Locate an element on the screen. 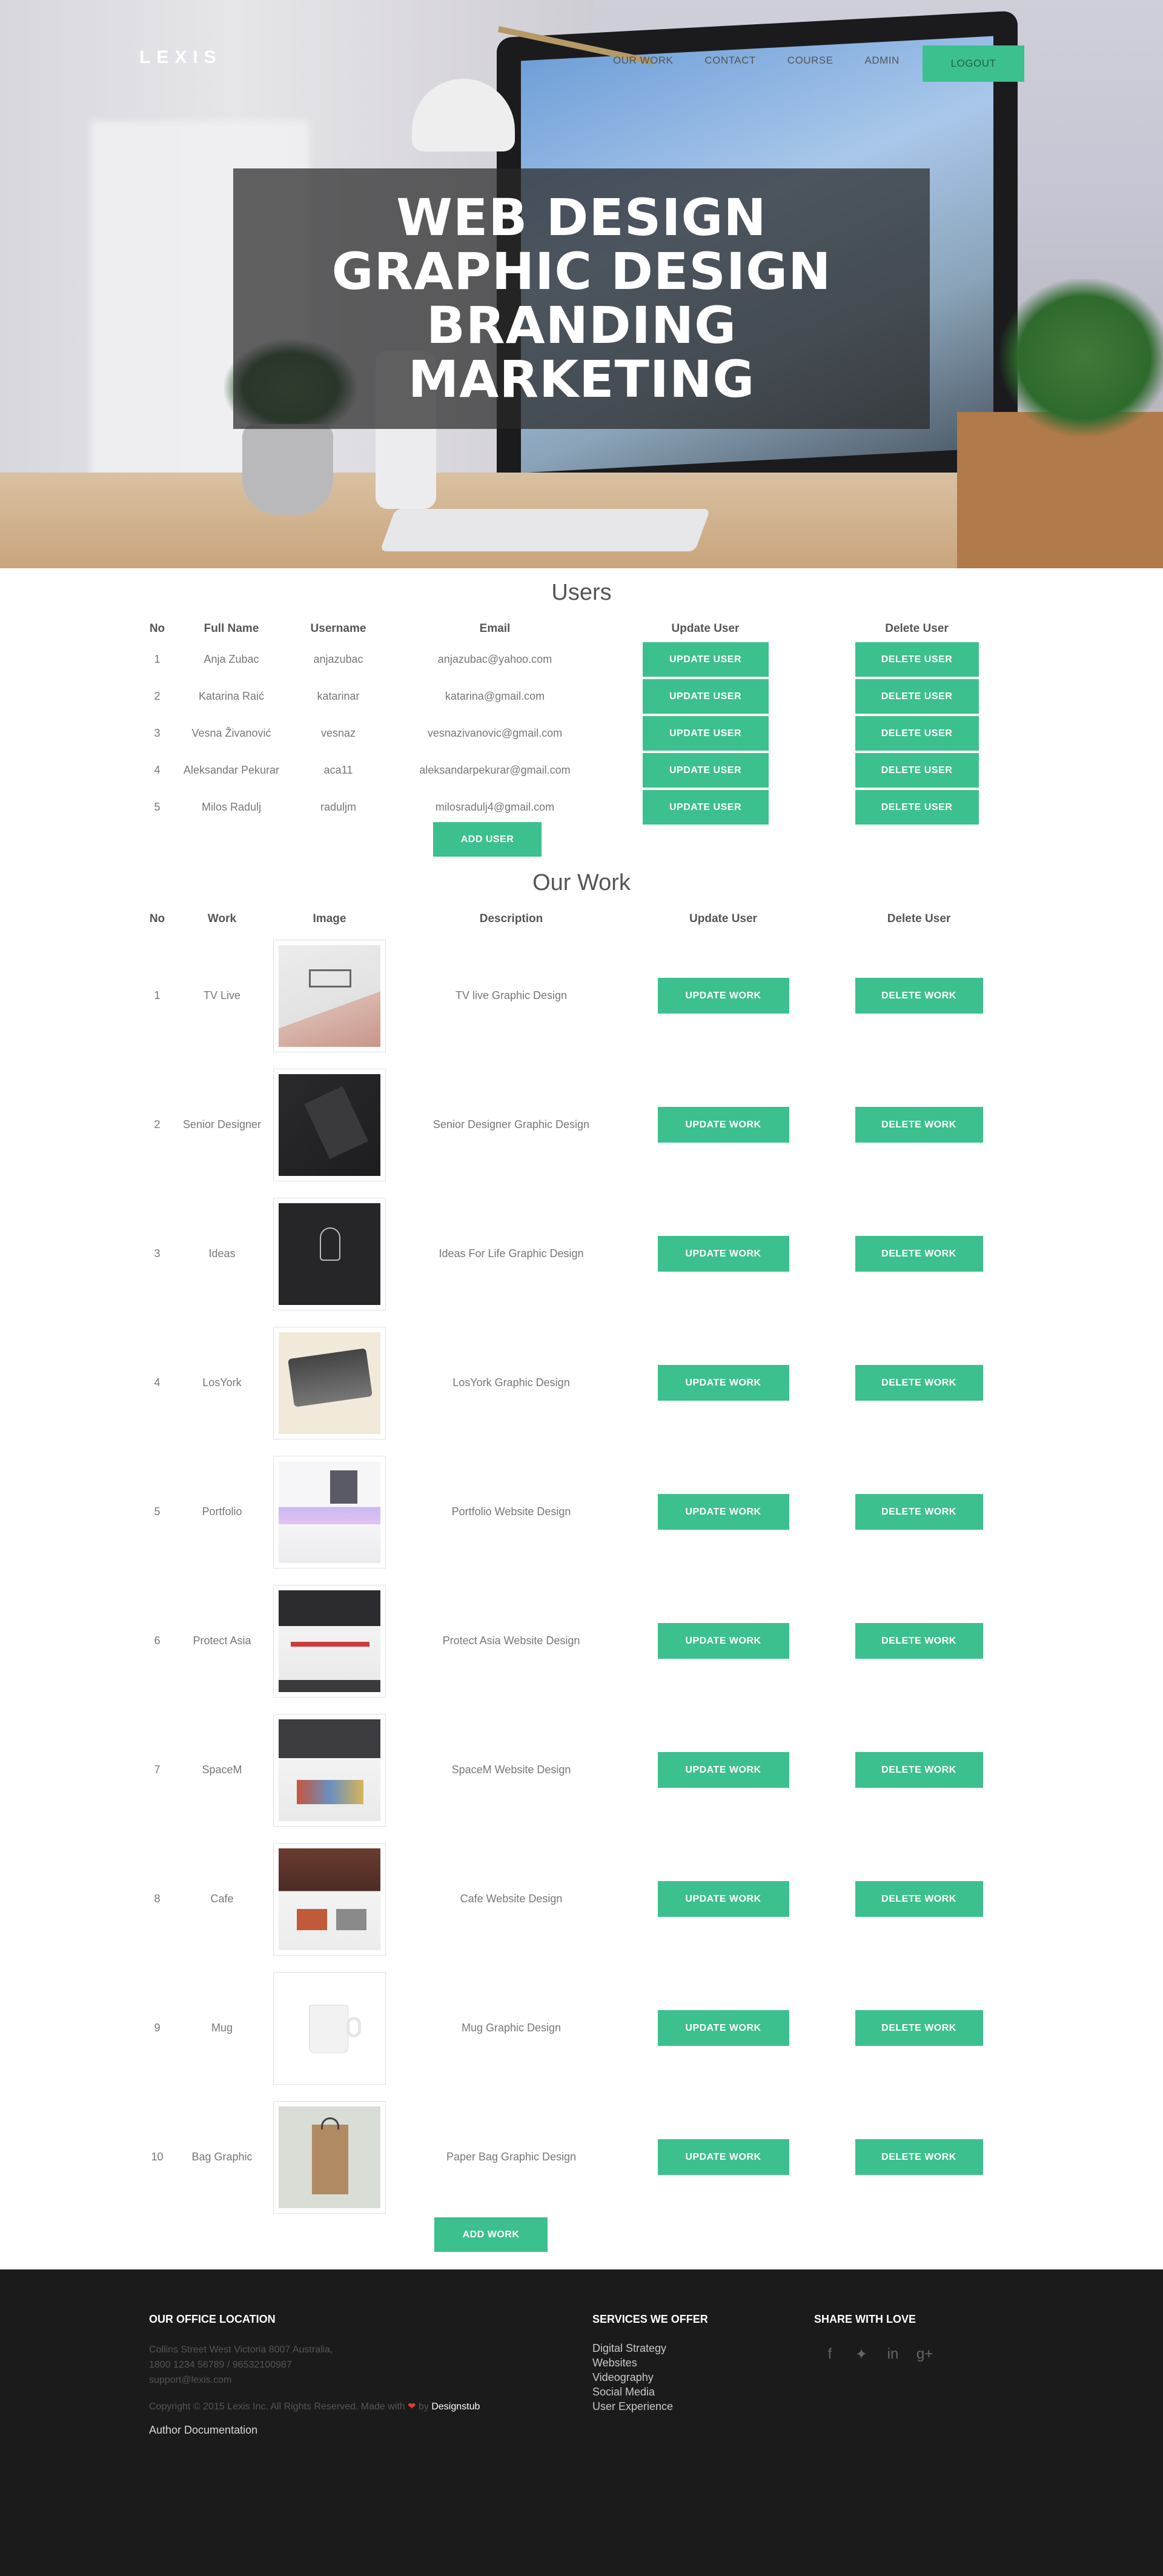 This screenshot has width=1163, height=2576. author-documentation-link: Author Documentation is located at coordinates (203, 2430).